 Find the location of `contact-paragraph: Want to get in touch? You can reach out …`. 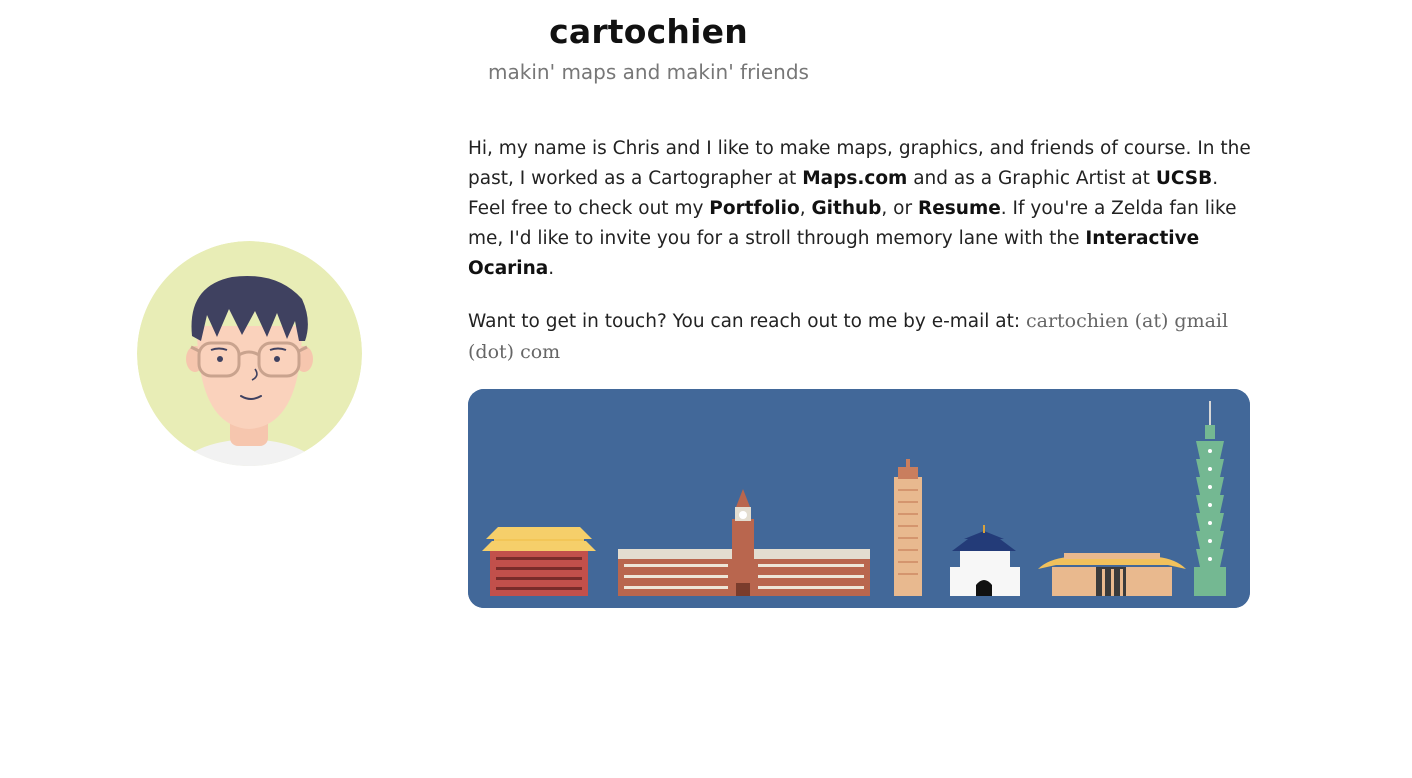

contact-paragraph: Want to get in touch? You can reach out … is located at coordinates (848, 336).